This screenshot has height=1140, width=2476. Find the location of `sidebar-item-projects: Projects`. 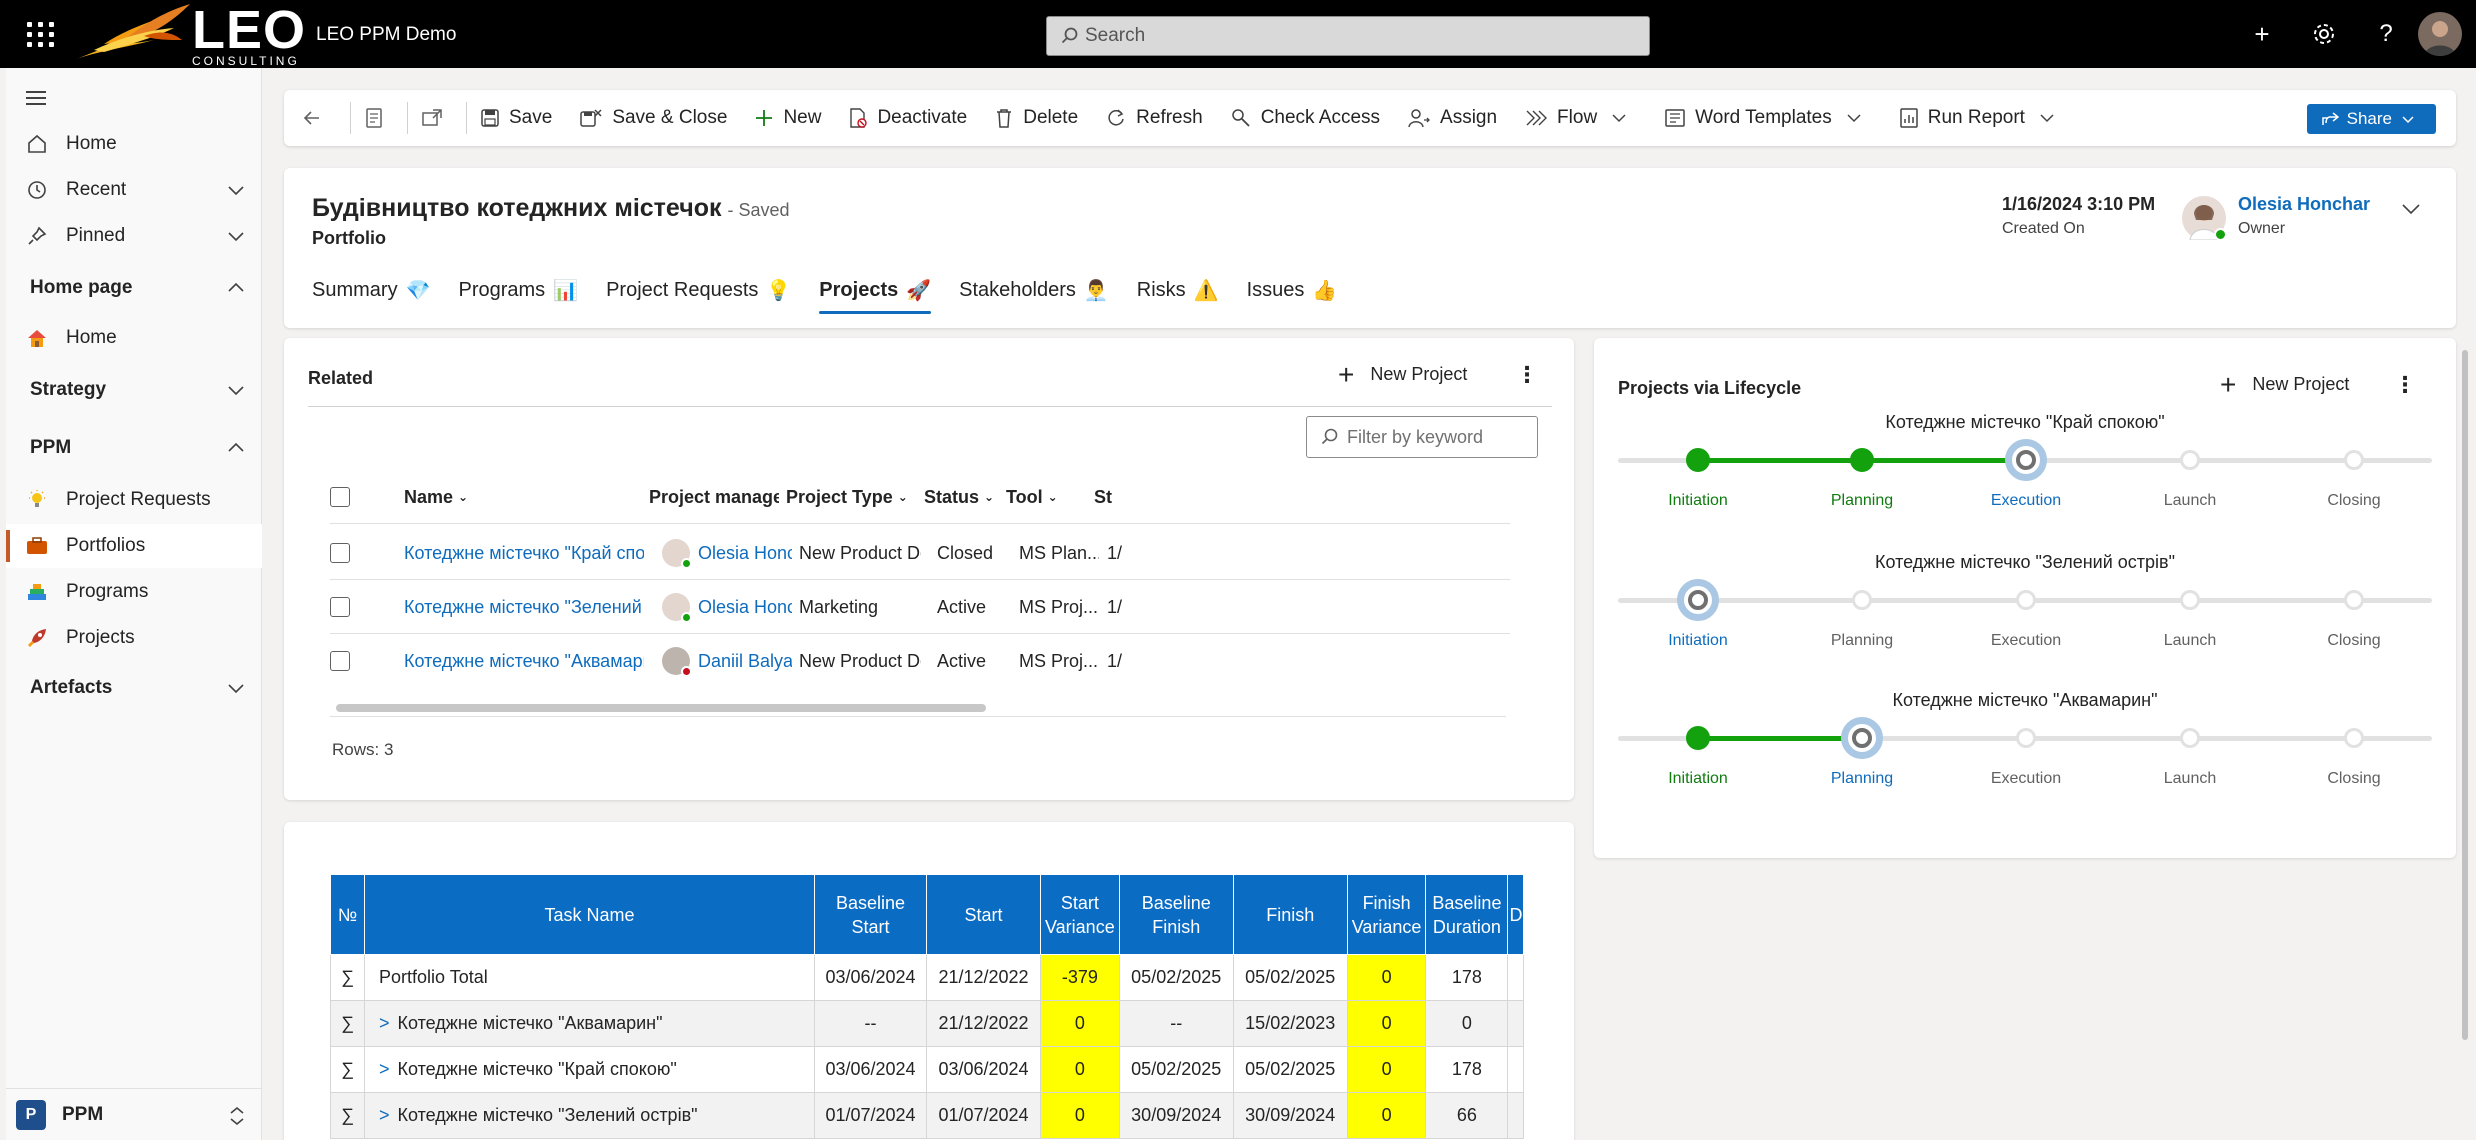

sidebar-item-projects: Projects is located at coordinates (134, 638).